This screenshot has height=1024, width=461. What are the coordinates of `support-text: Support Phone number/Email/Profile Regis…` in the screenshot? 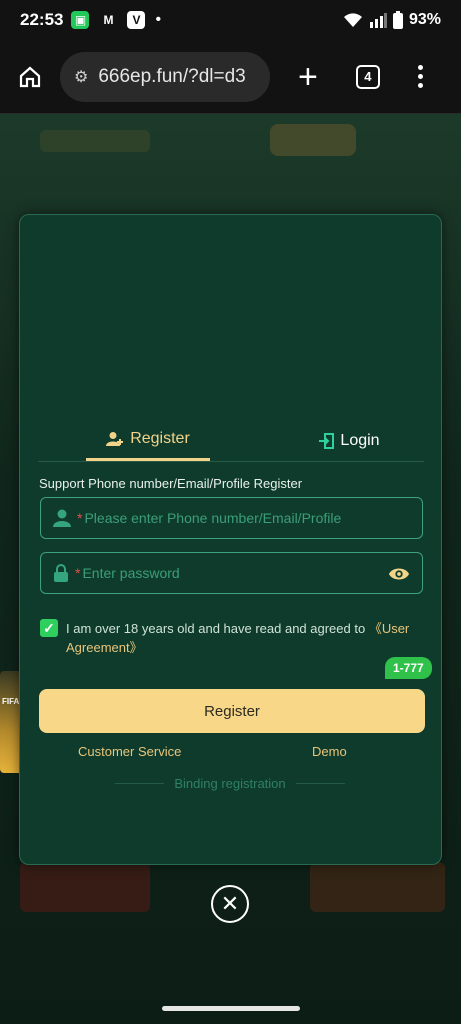 It's located at (171, 483).